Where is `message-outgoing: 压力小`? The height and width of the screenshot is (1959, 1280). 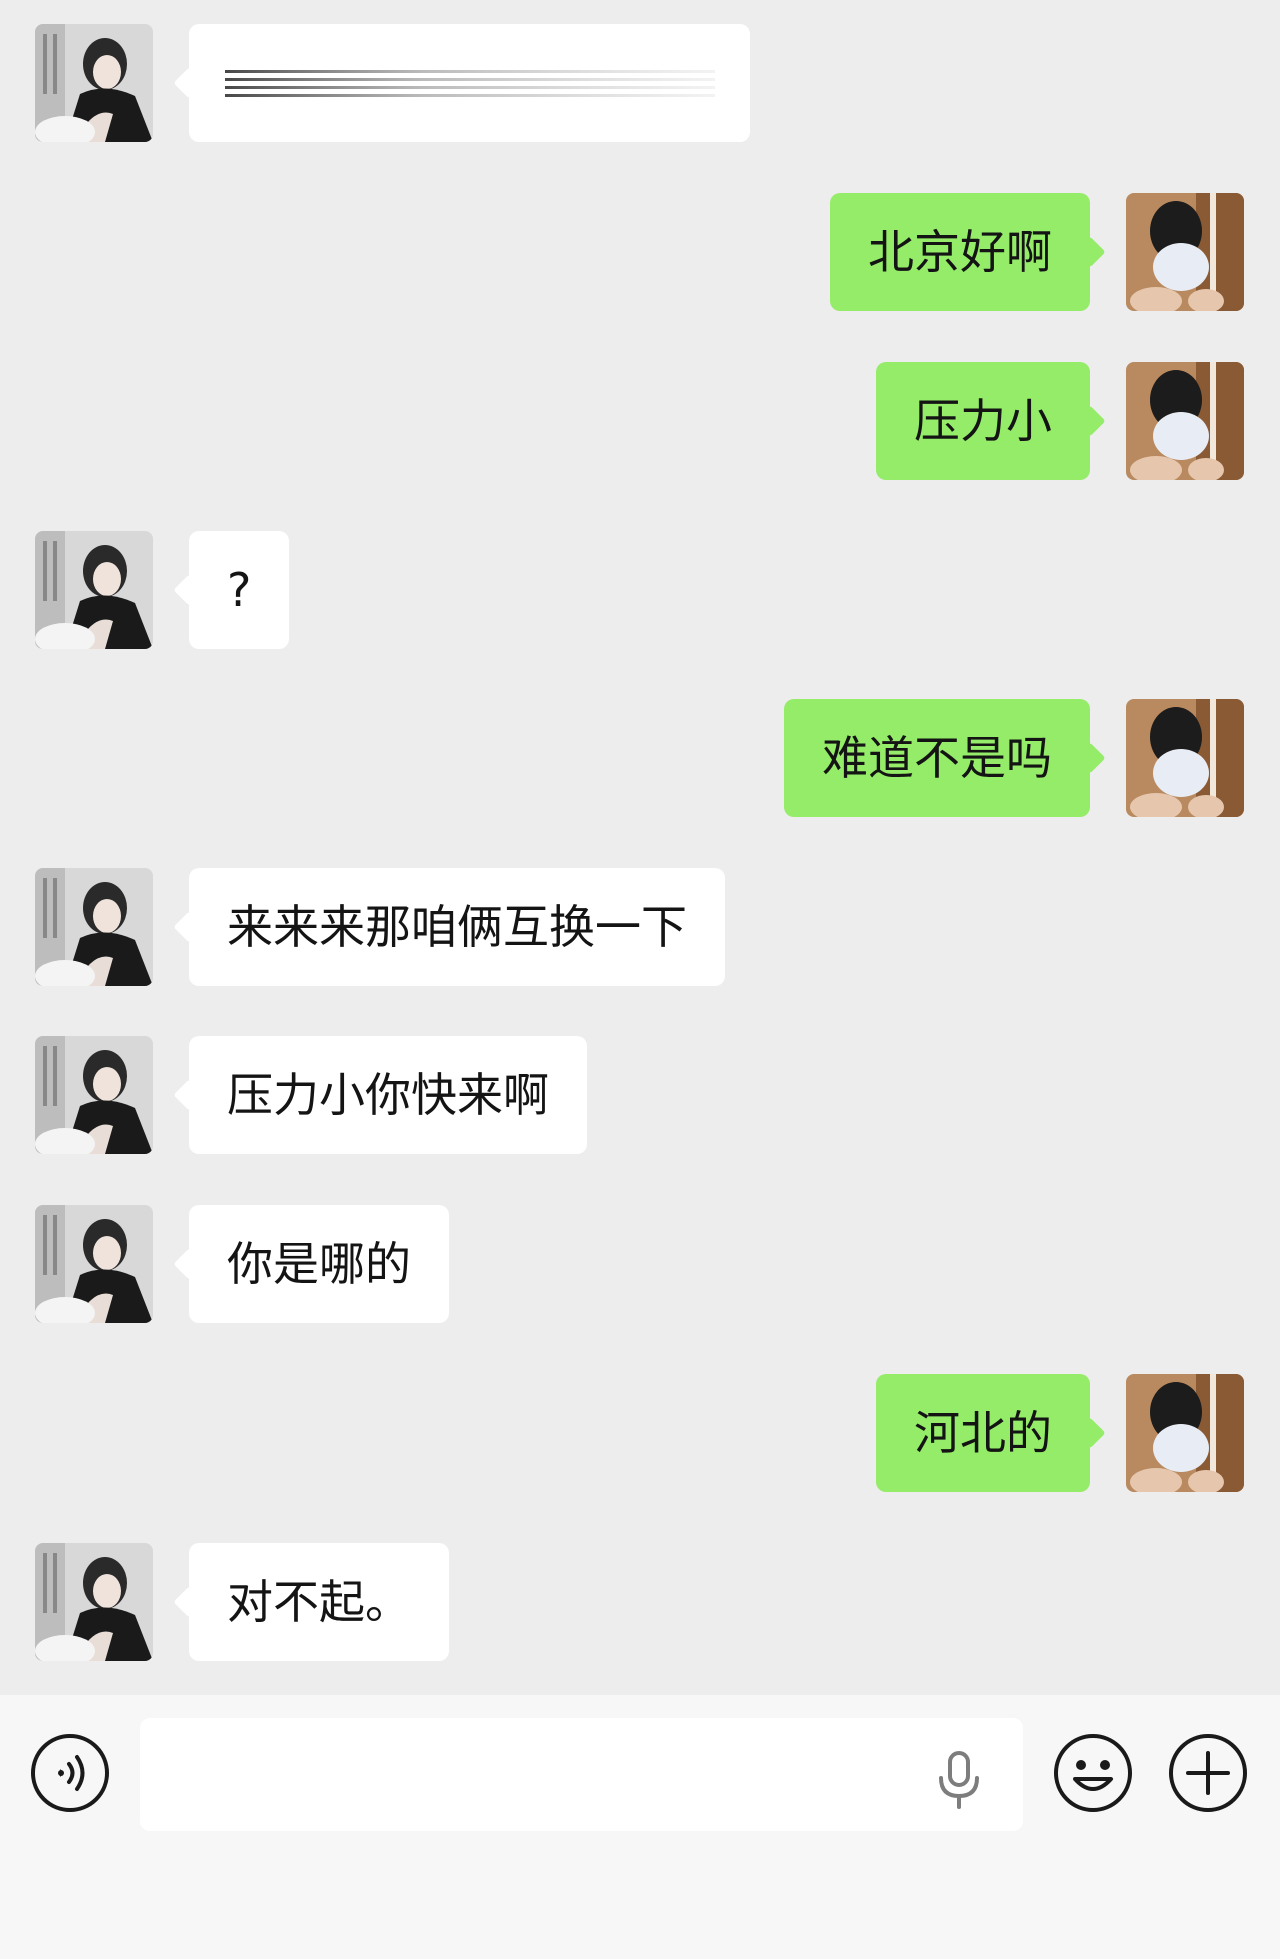 message-outgoing: 压力小 is located at coordinates (640, 421).